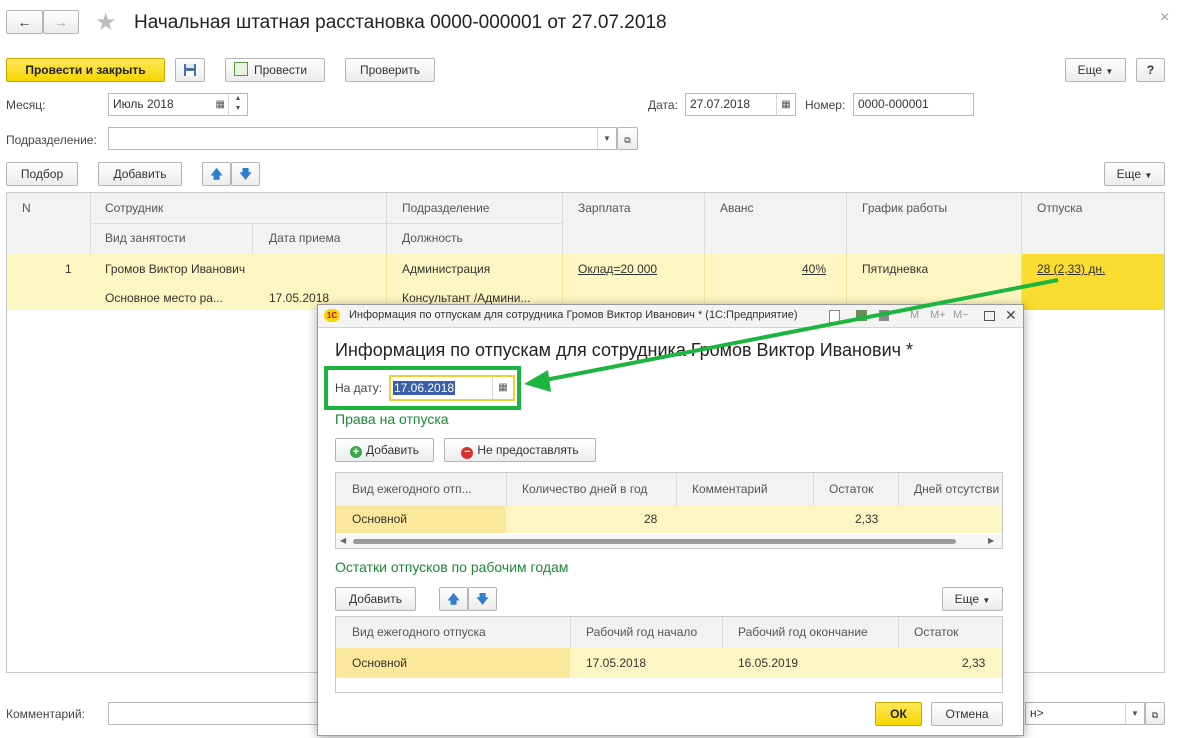 The image size is (1186, 738). Describe the element at coordinates (641, 632) in the screenshot. I see `balance-col-start: Рабочий год начало` at that location.